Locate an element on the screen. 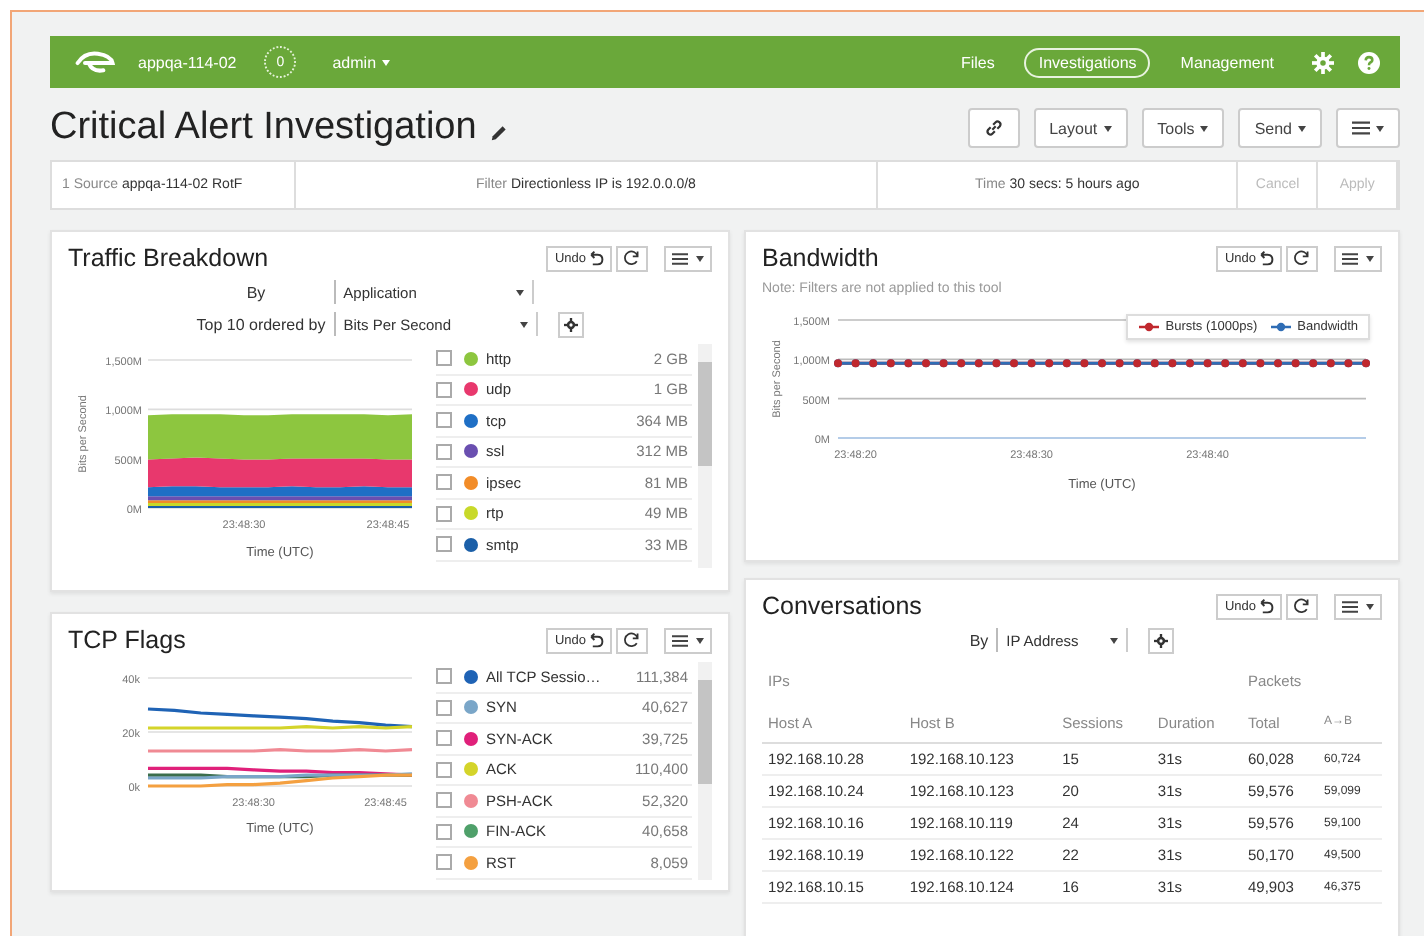  nav-link: Management is located at coordinates (1227, 62).